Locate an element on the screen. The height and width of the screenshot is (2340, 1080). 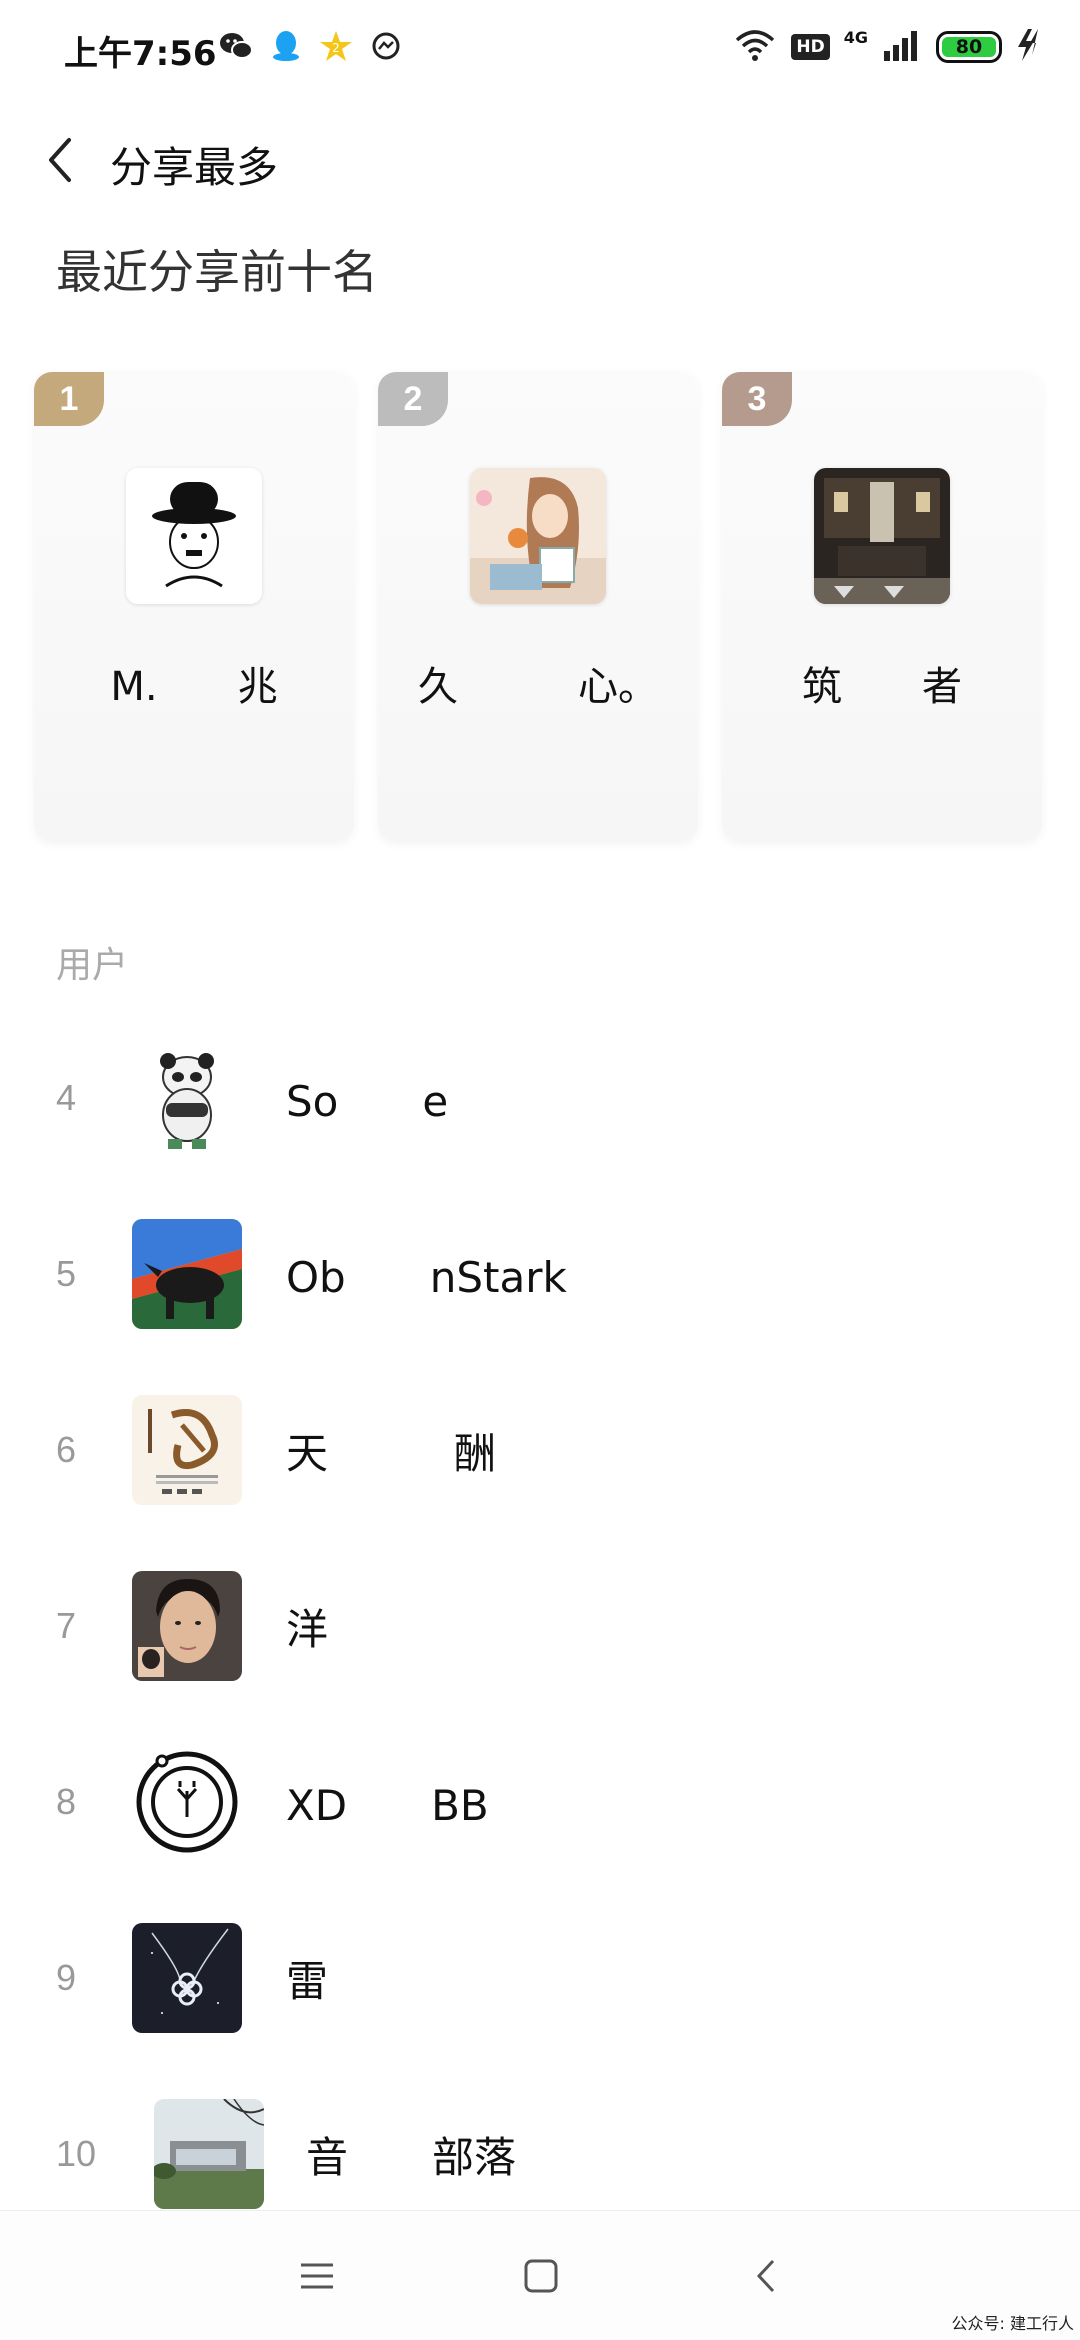
square-home-icon is located at coordinates (541, 2276).